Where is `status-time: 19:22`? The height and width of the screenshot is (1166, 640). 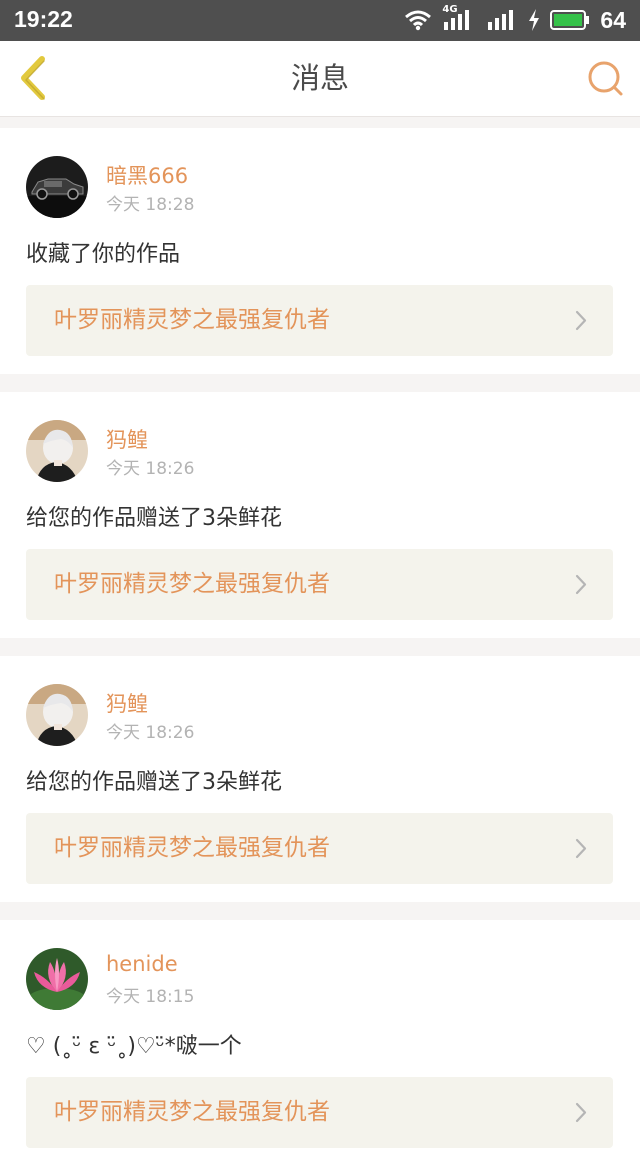 status-time: 19:22 is located at coordinates (43, 19).